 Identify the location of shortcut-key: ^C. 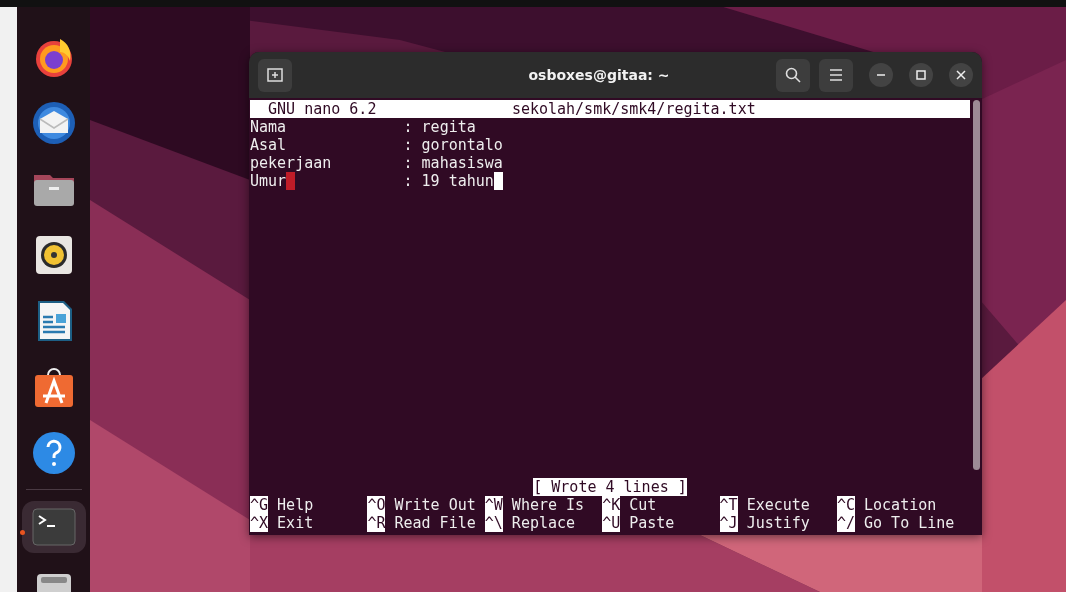
(845, 505).